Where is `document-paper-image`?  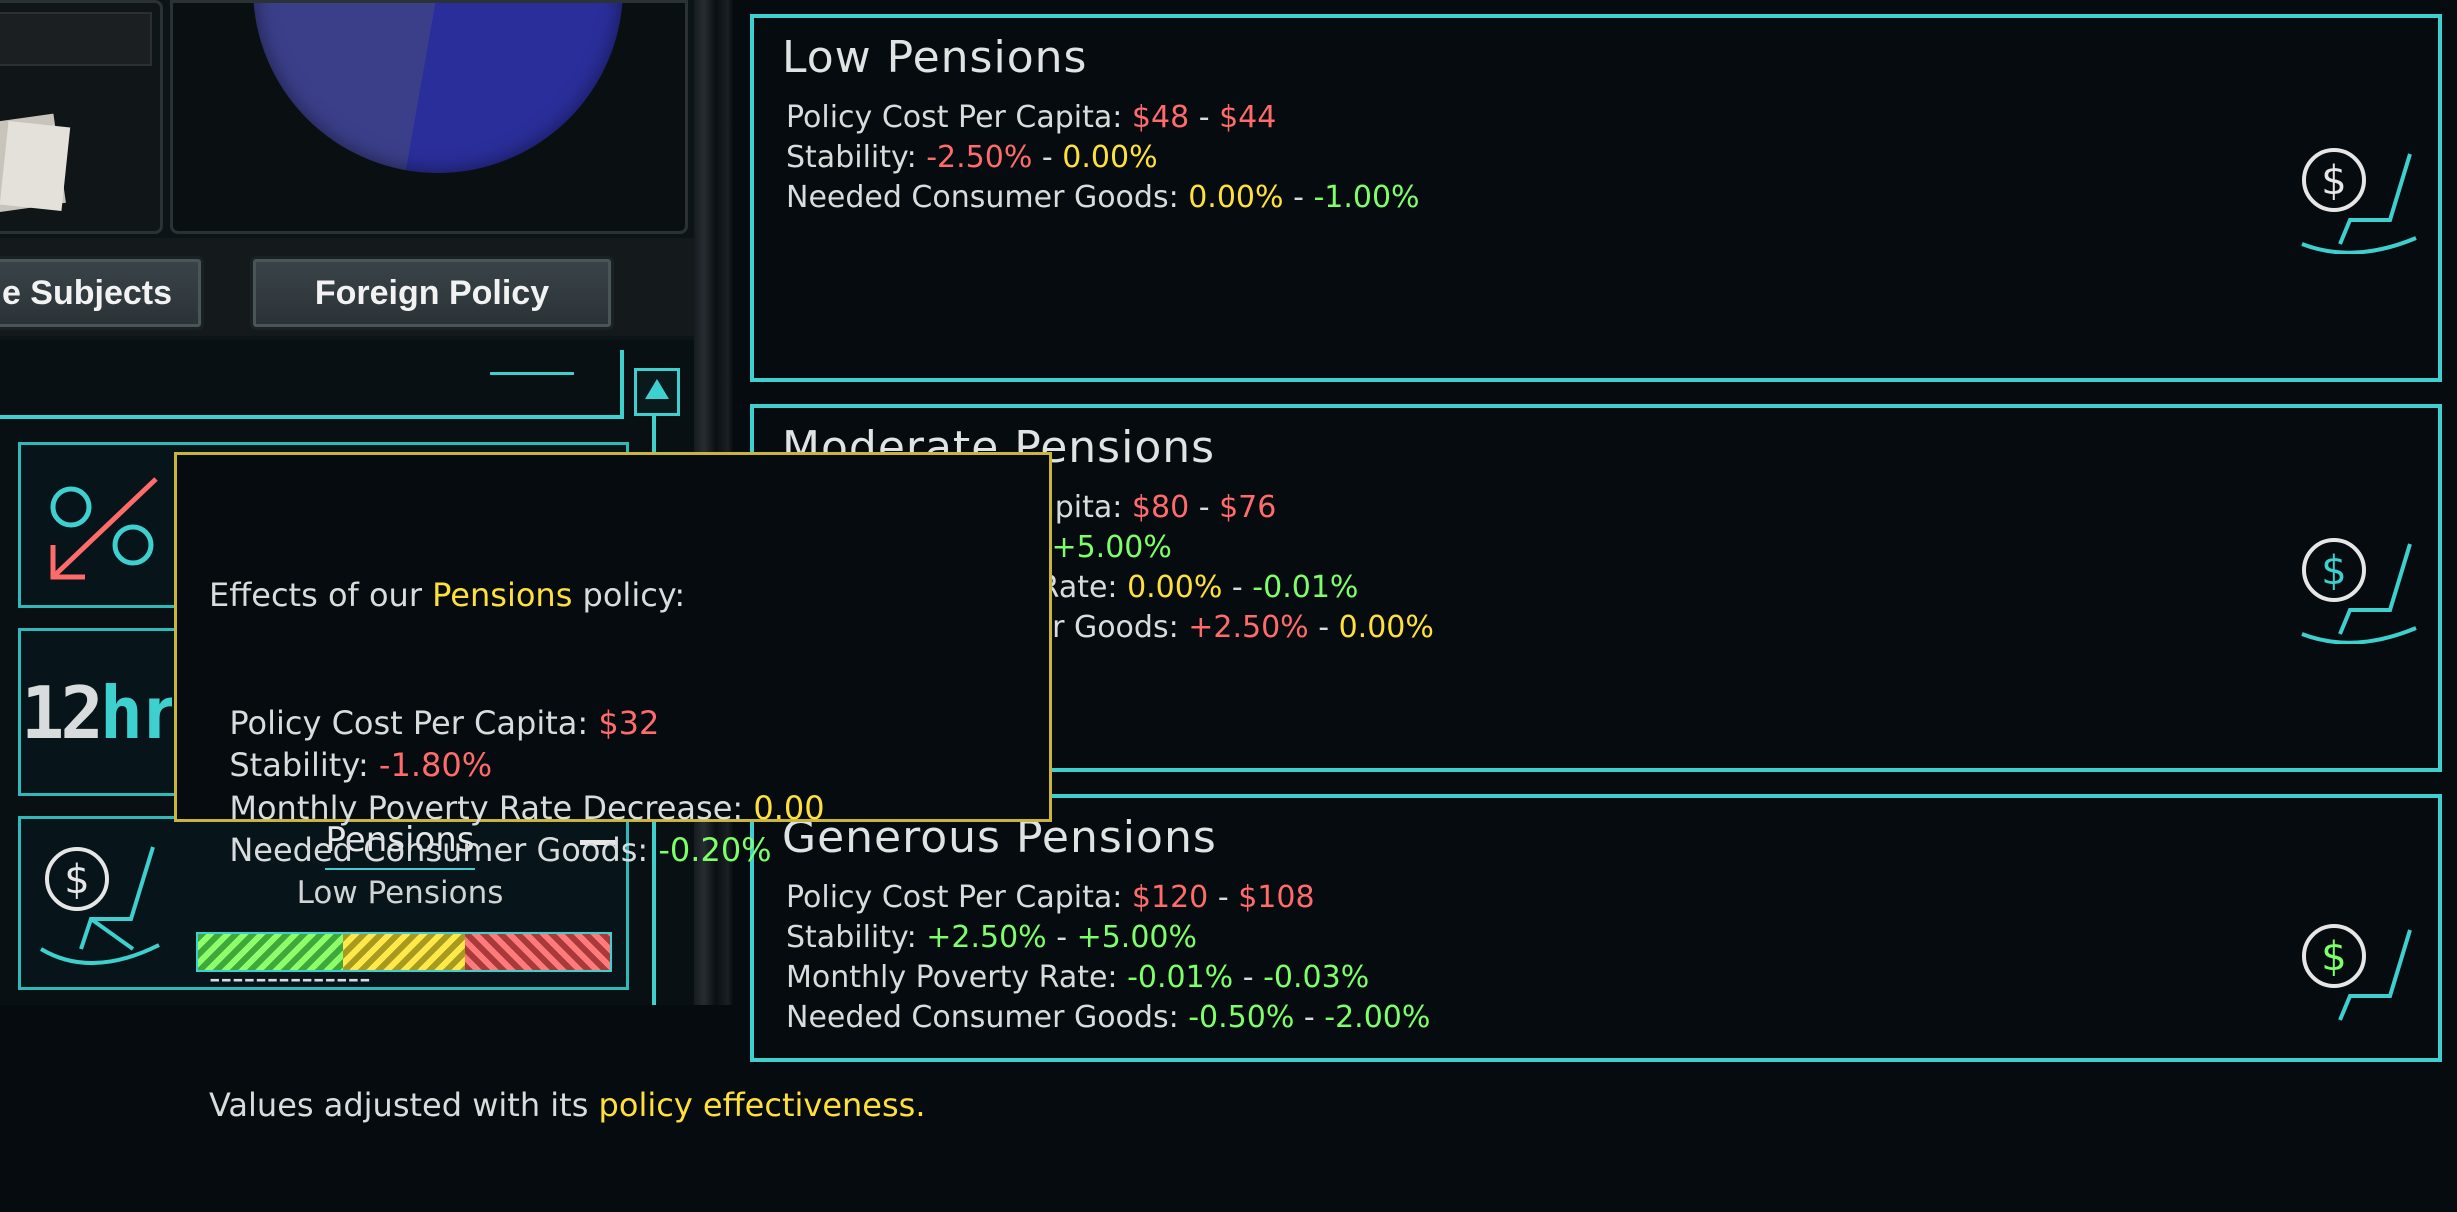 document-paper-image is located at coordinates (35, 166).